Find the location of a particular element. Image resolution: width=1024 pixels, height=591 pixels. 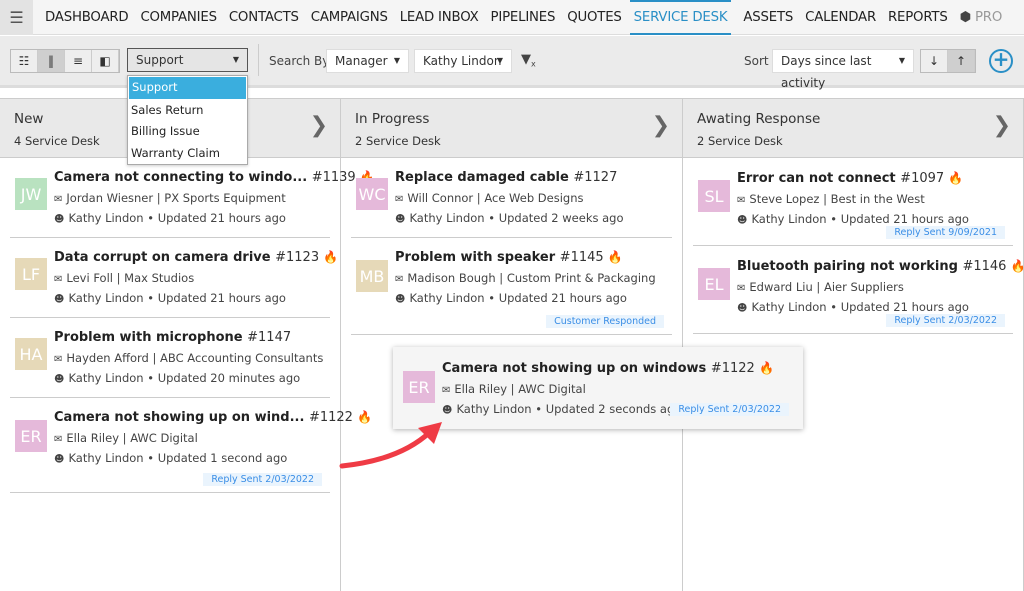

view-card-icon: ☷ is located at coordinates (24, 61).